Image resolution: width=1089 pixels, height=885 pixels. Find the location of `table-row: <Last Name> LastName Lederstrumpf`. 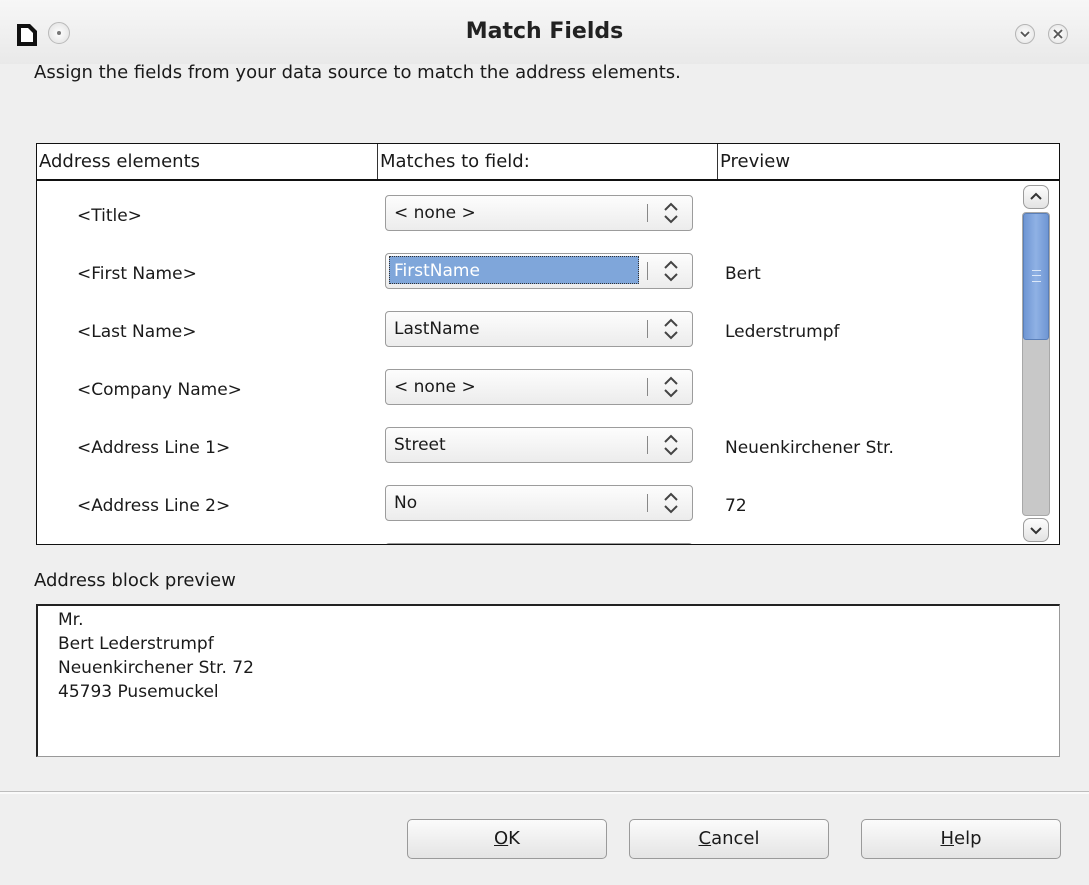

table-row: <Last Name> LastName Lederstrumpf is located at coordinates (527, 335).